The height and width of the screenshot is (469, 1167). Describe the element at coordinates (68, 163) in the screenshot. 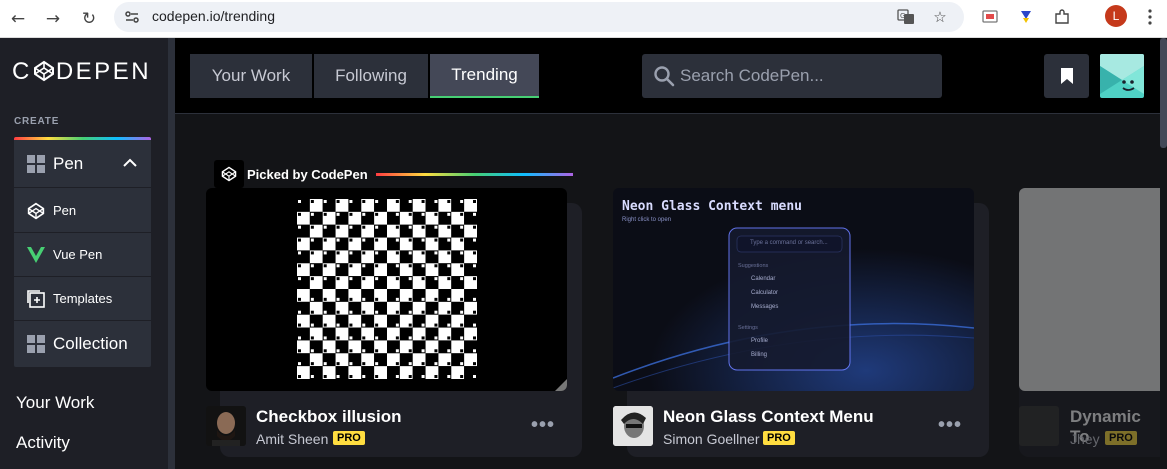

I see `create-pen-label: Pen` at that location.